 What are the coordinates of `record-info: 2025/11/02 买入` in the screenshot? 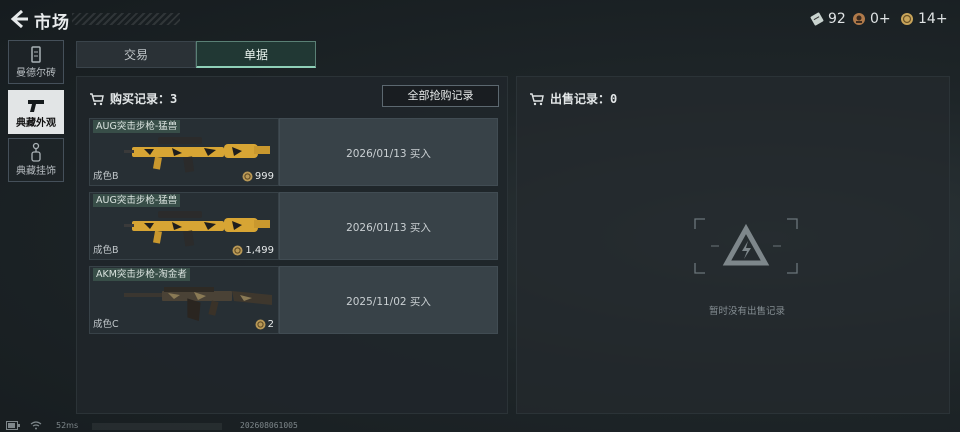 It's located at (388, 300).